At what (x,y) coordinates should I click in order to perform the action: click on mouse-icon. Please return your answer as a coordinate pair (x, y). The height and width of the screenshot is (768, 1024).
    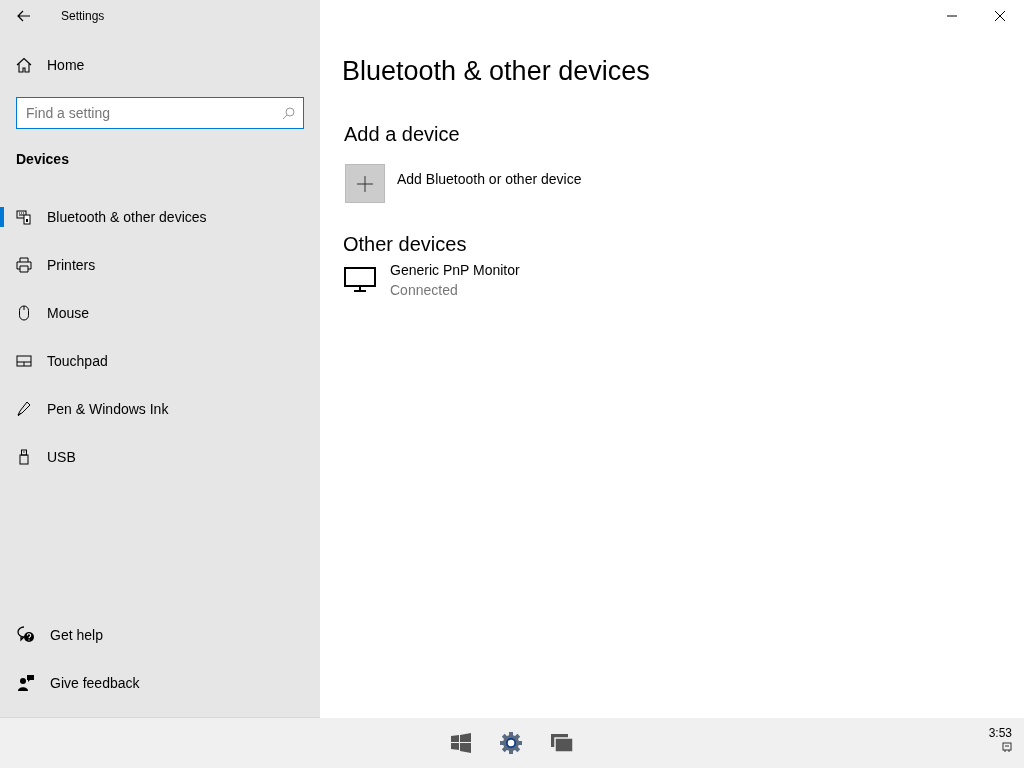
    Looking at the image, I should click on (24, 313).